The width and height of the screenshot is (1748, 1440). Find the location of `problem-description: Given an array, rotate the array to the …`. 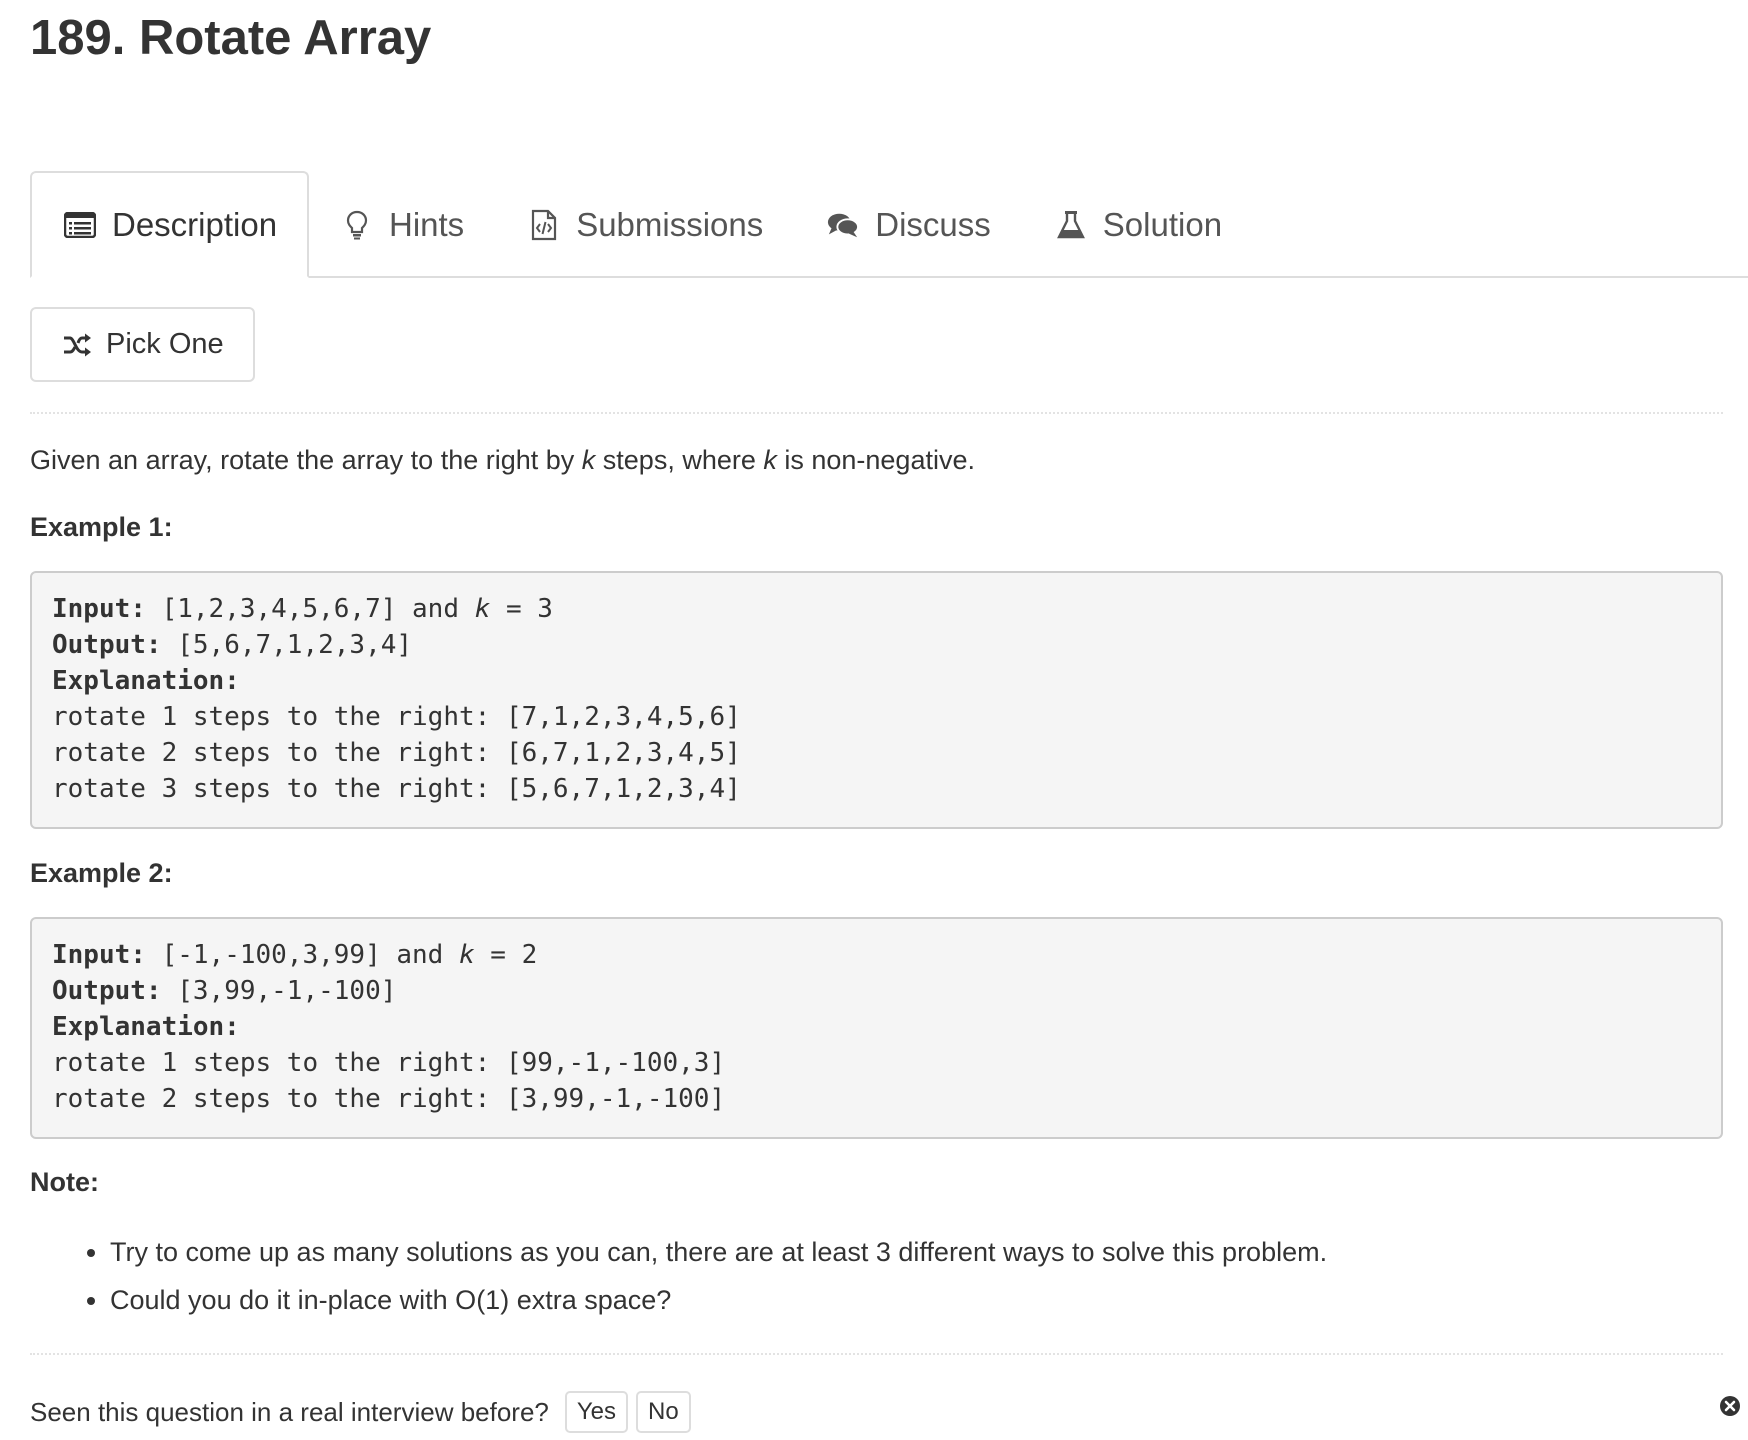

problem-description: Given an array, rotate the array to the … is located at coordinates (502, 460).